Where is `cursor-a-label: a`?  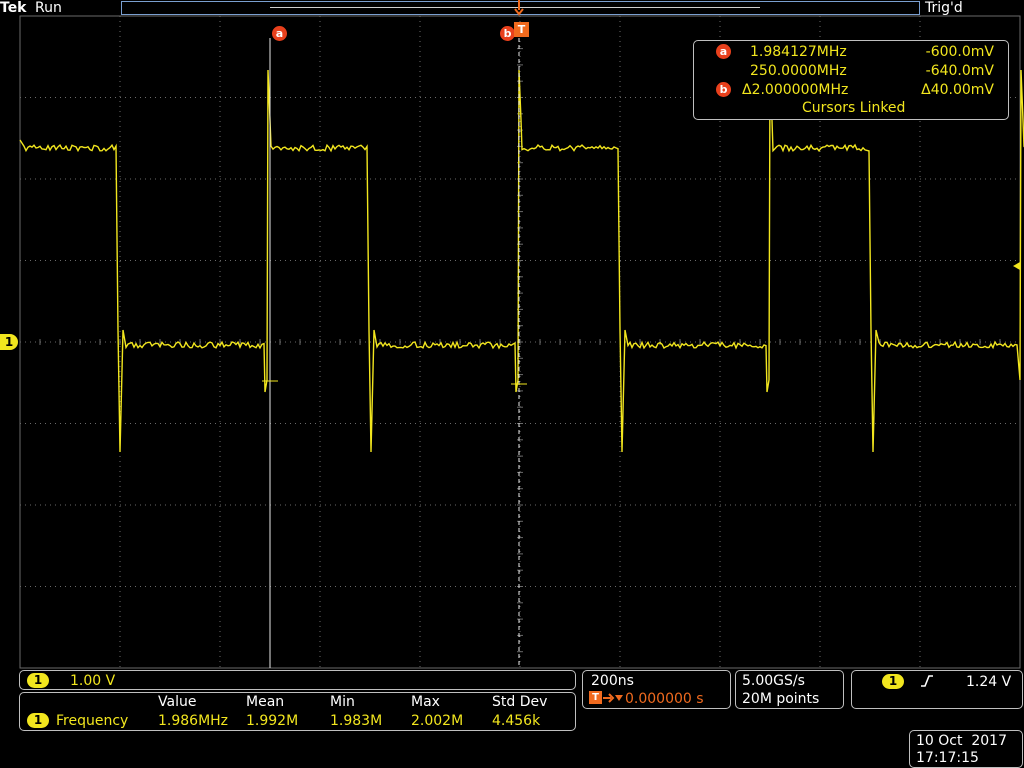
cursor-a-label: a is located at coordinates (279, 33).